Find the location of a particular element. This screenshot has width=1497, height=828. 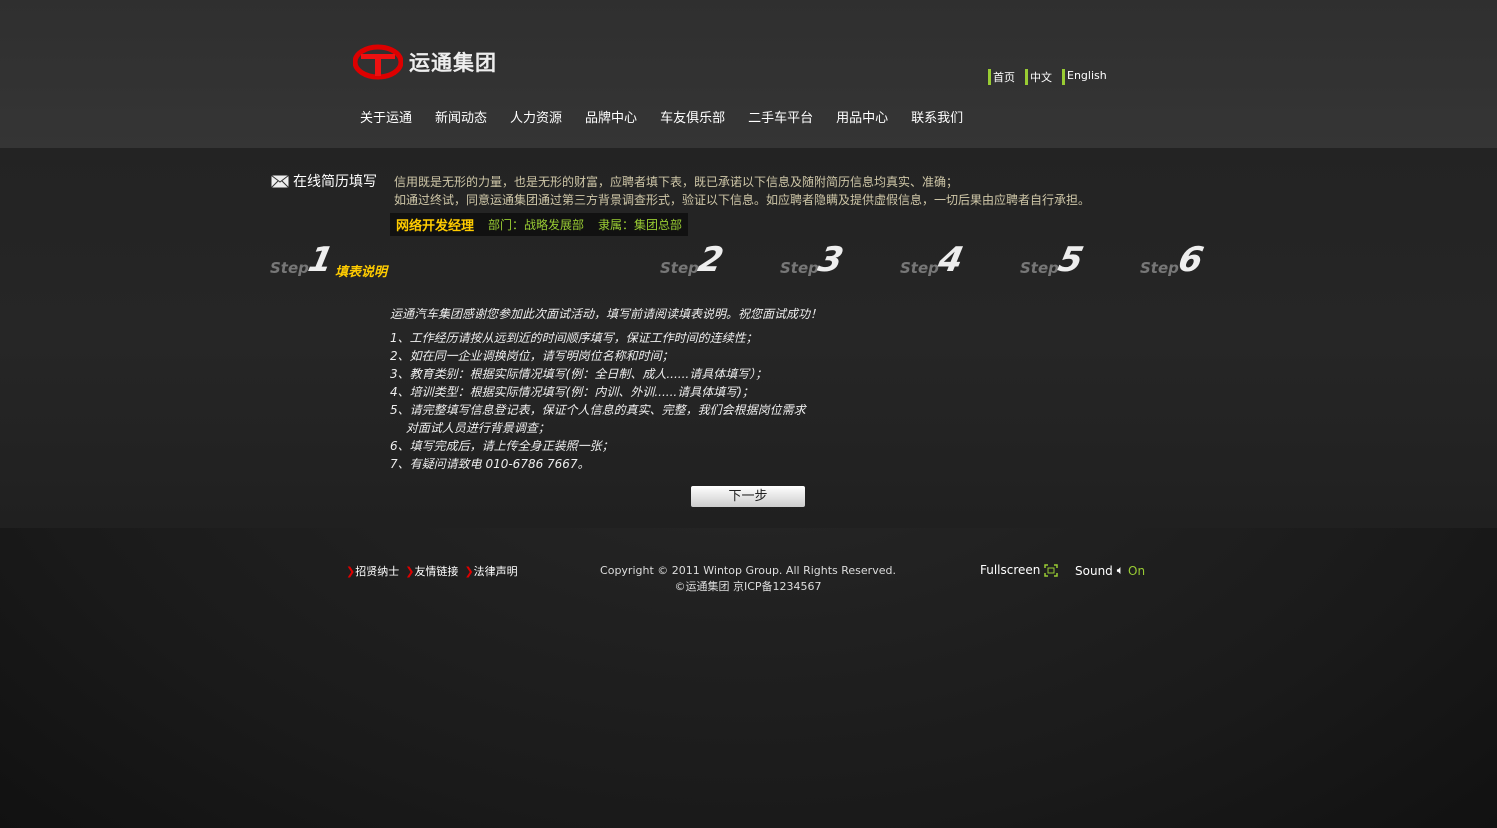

instruction-item: 1、工作经历请按从远到近的时间顺序填写，保证工作时间的连续性； is located at coordinates (574, 338).